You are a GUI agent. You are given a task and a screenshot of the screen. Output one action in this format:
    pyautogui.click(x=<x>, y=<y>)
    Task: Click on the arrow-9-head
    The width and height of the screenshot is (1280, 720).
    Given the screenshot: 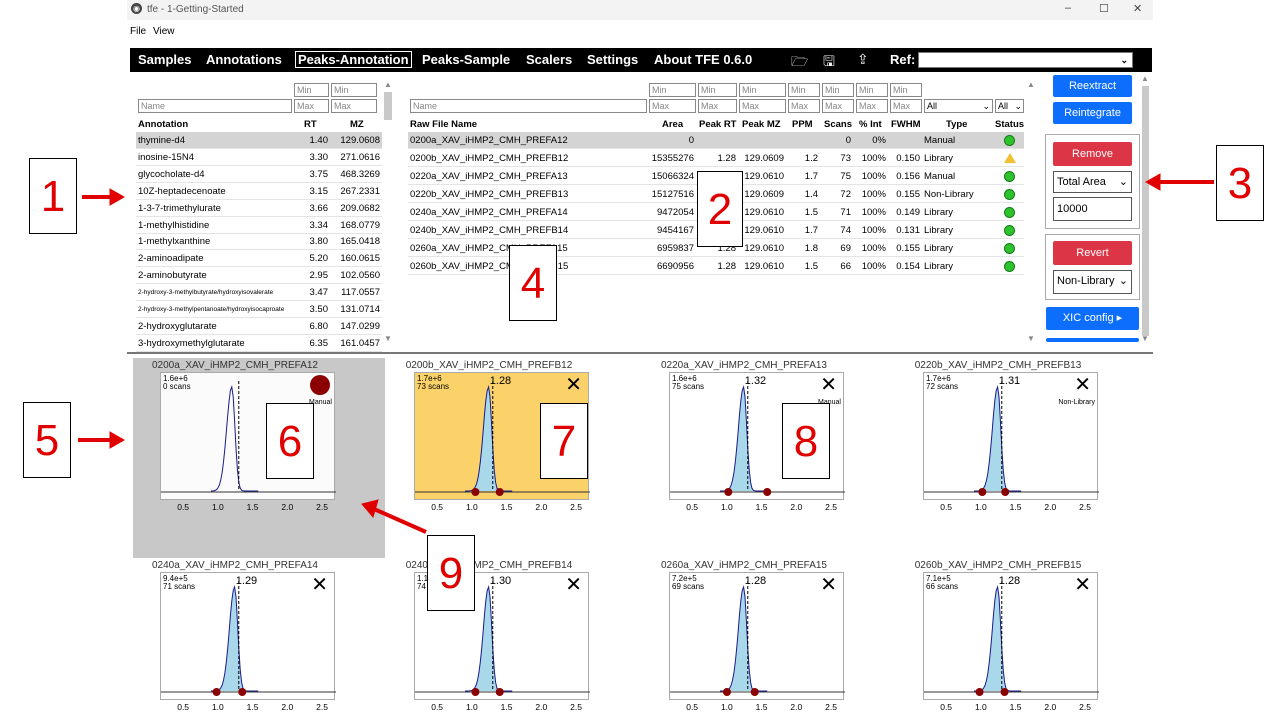 What is the action you would take?
    pyautogui.click(x=370, y=509)
    